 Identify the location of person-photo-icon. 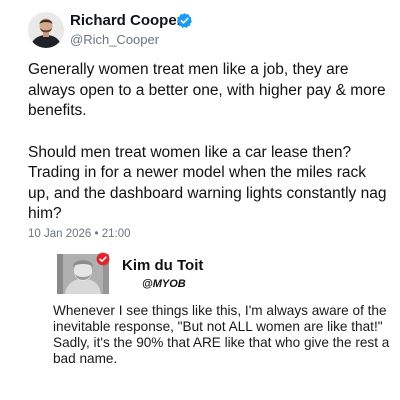
(46, 30).